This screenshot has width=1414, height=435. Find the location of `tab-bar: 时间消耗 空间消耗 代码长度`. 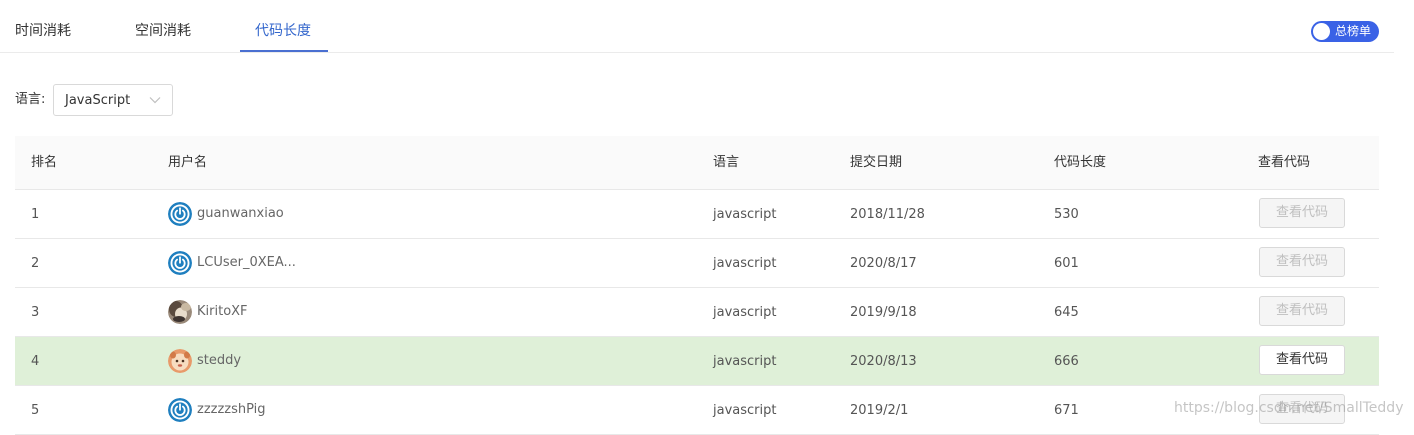

tab-bar: 时间消耗 空间消耗 代码长度 is located at coordinates (697, 26).